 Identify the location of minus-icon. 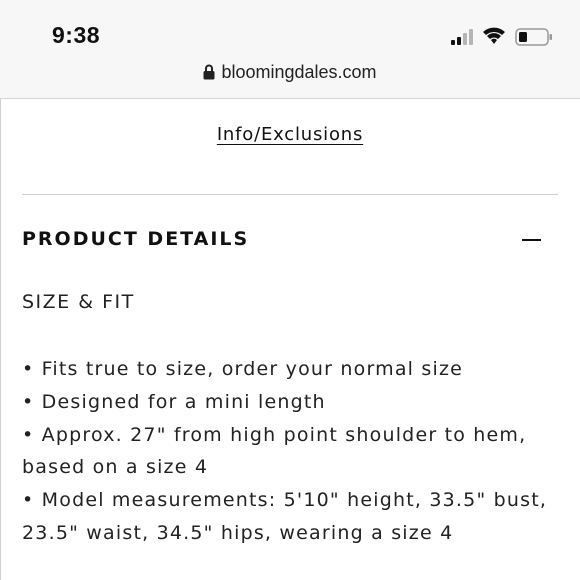
(531, 240).